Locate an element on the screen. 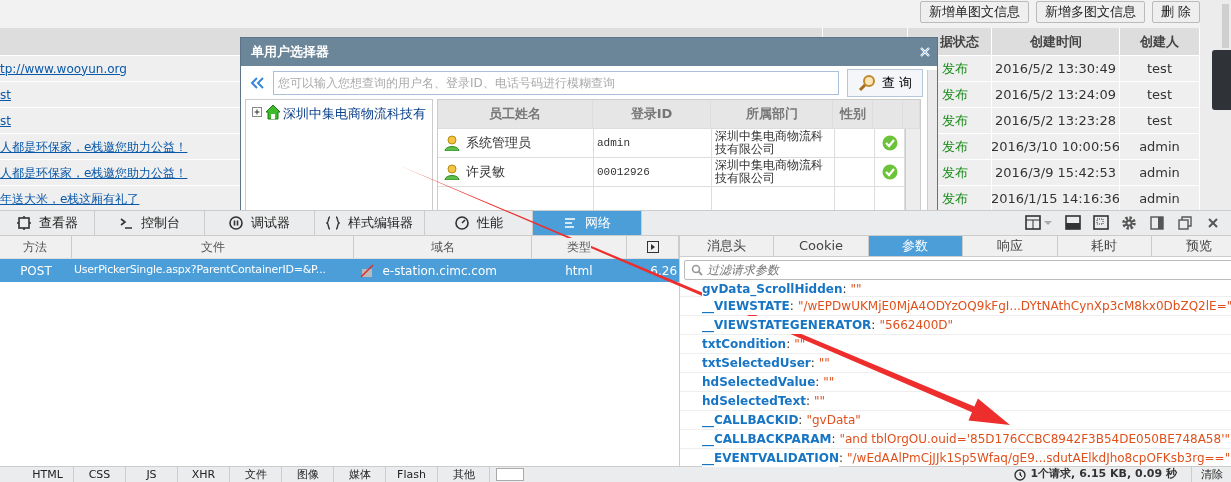  braces-icon is located at coordinates (333, 223).